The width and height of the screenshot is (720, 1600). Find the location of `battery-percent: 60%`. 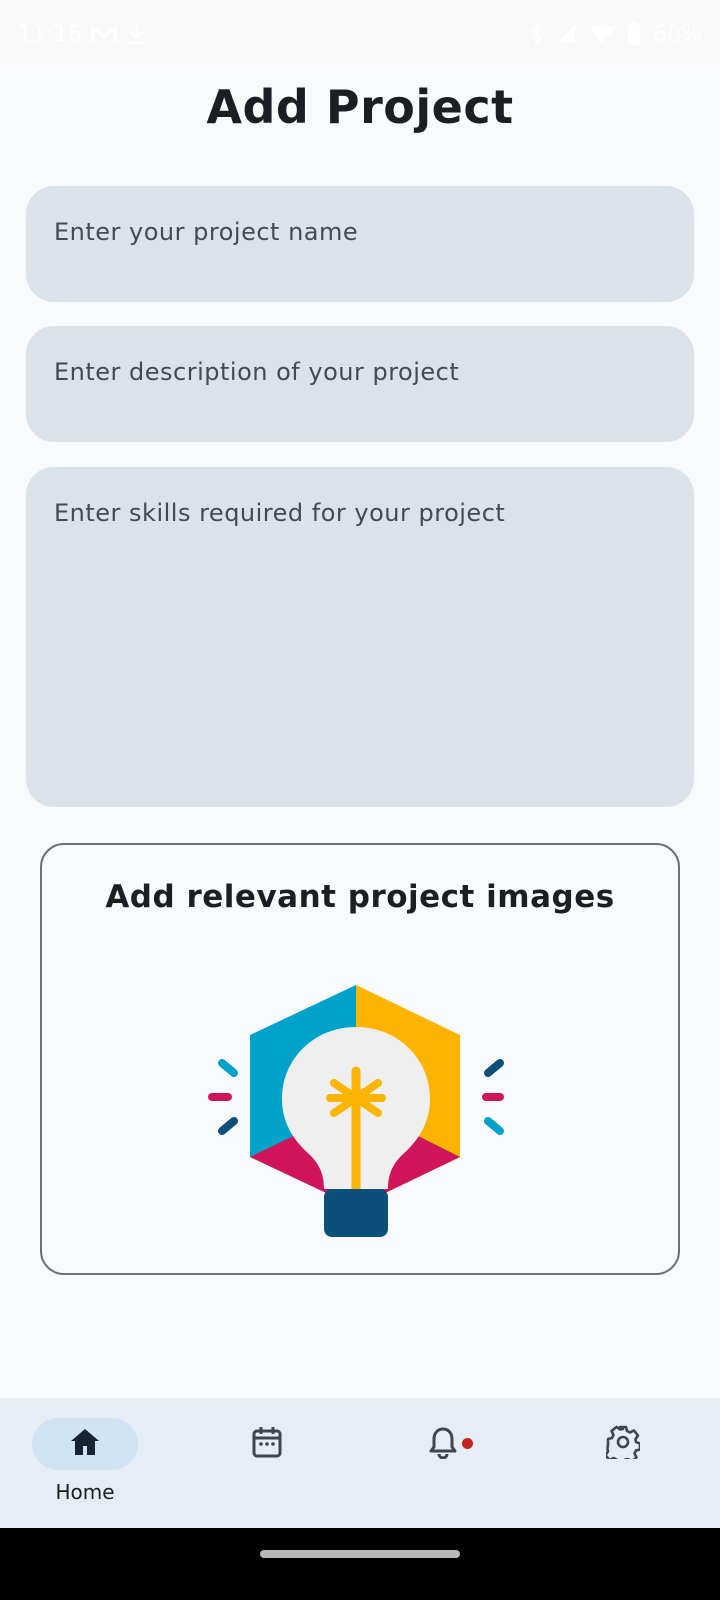

battery-percent: 60% is located at coordinates (677, 34).